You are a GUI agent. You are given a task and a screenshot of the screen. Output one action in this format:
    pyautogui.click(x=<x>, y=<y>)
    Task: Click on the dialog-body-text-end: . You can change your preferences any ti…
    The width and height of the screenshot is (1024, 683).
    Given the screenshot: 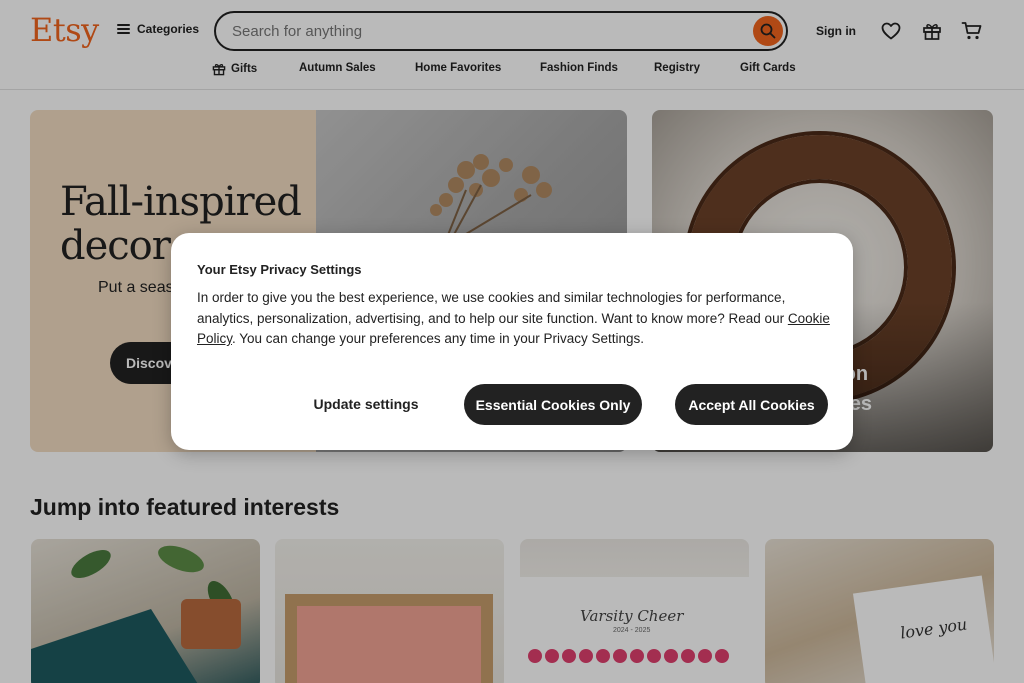 What is the action you would take?
    pyautogui.click(x=438, y=338)
    